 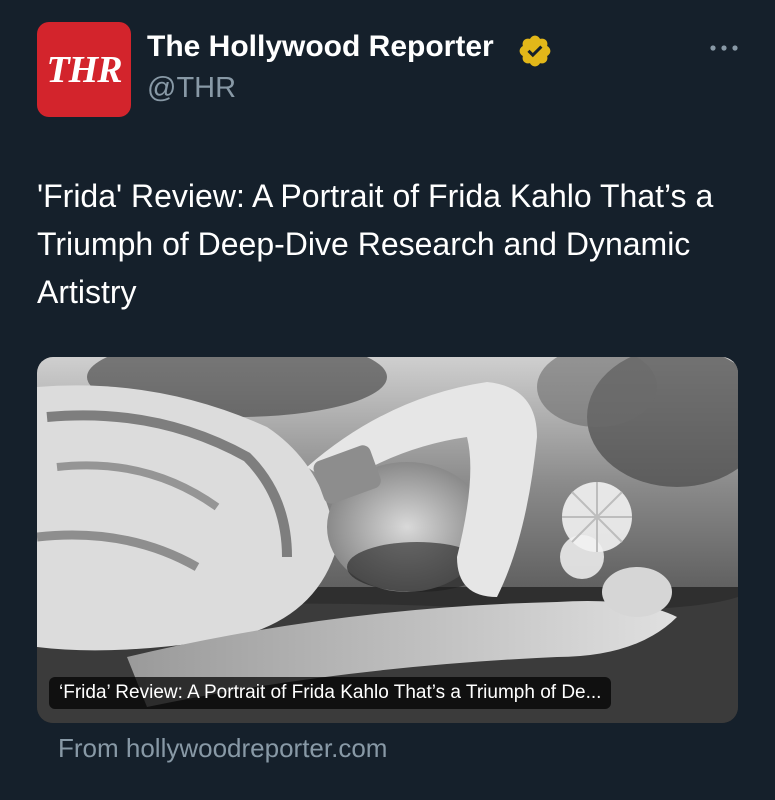 I want to click on avatar: THR, so click(x=84, y=69).